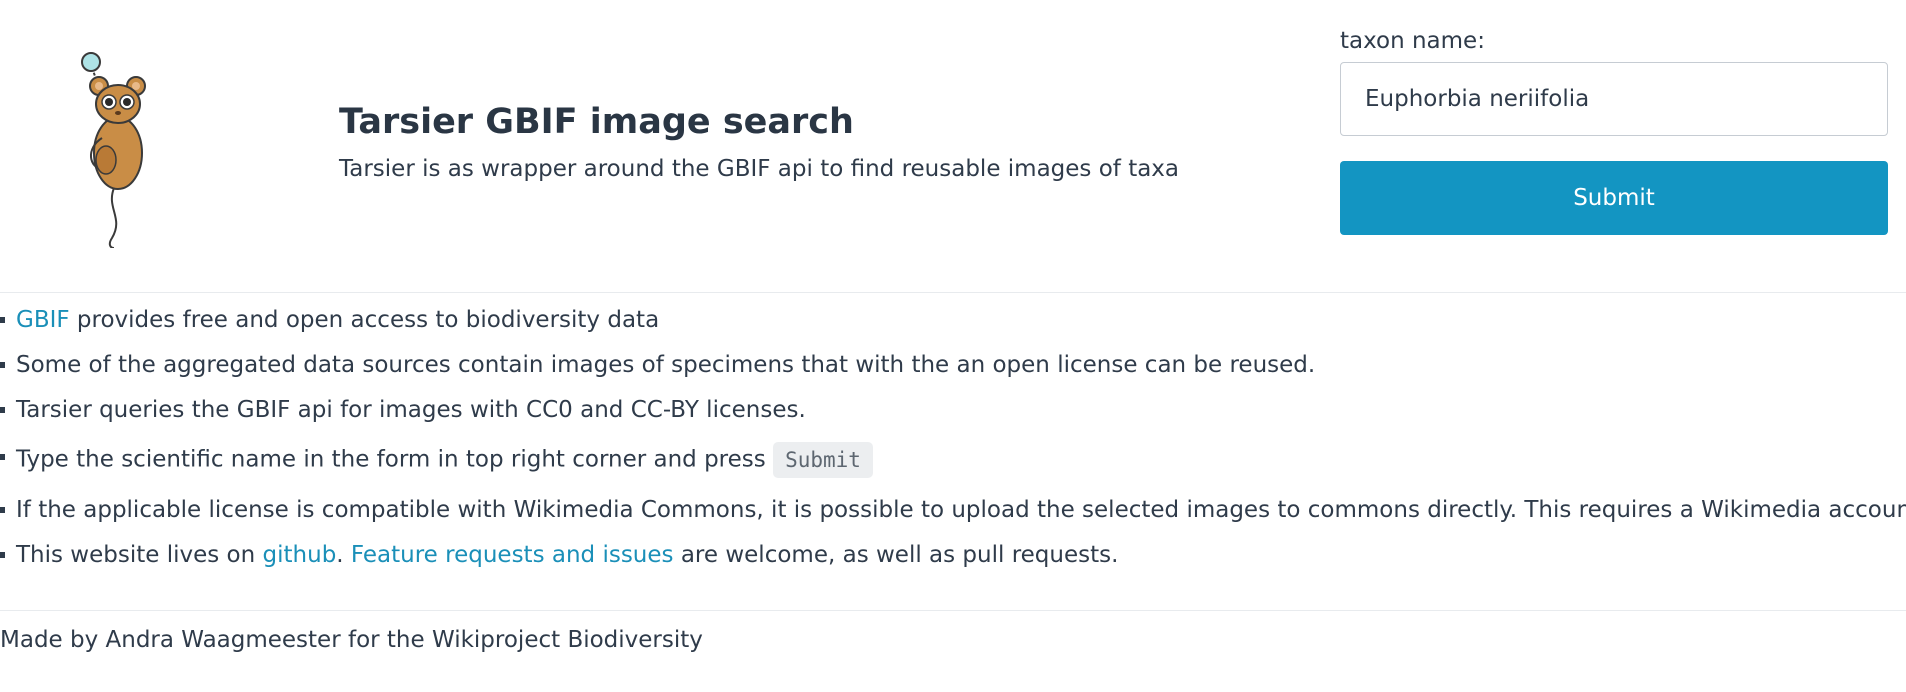 The image size is (1906, 692). What do you see at coordinates (1614, 99) in the screenshot?
I see `taxon-name-input` at bounding box center [1614, 99].